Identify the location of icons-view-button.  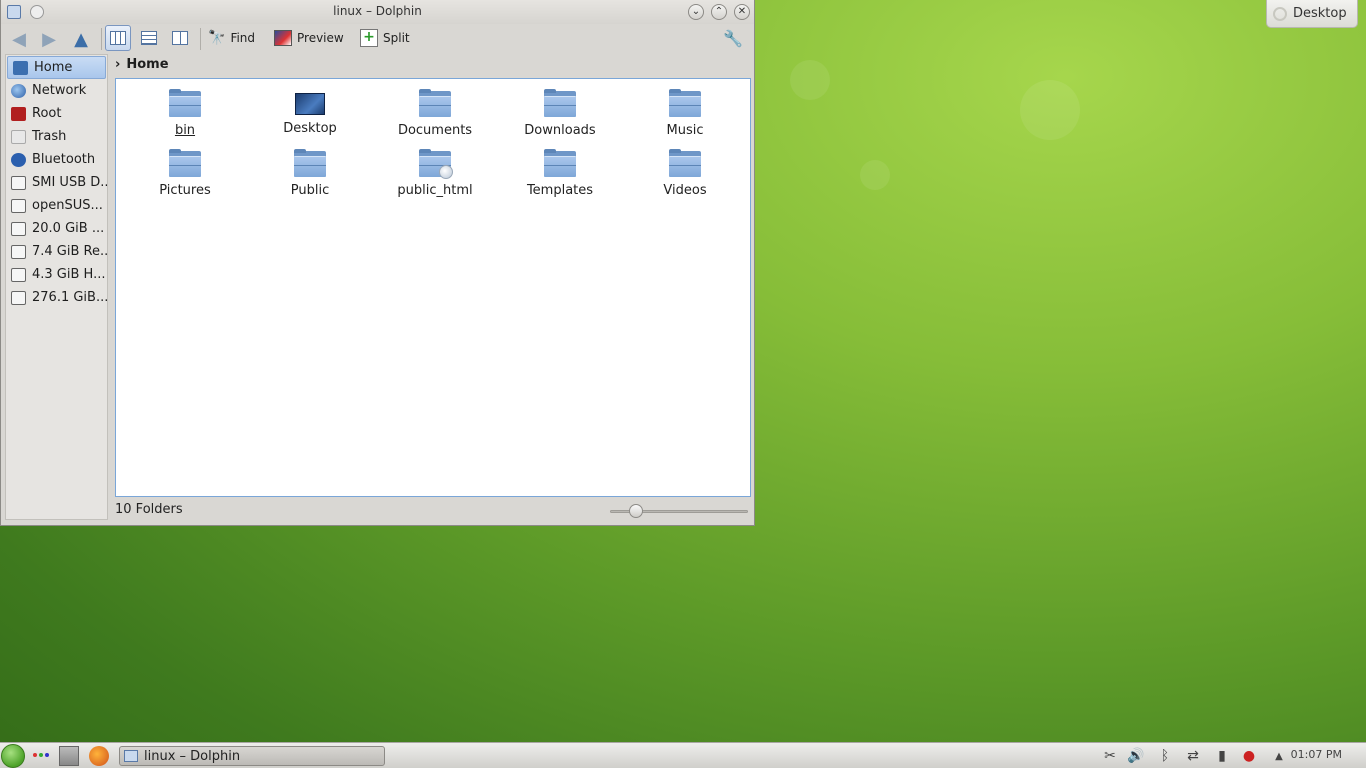
(118, 38).